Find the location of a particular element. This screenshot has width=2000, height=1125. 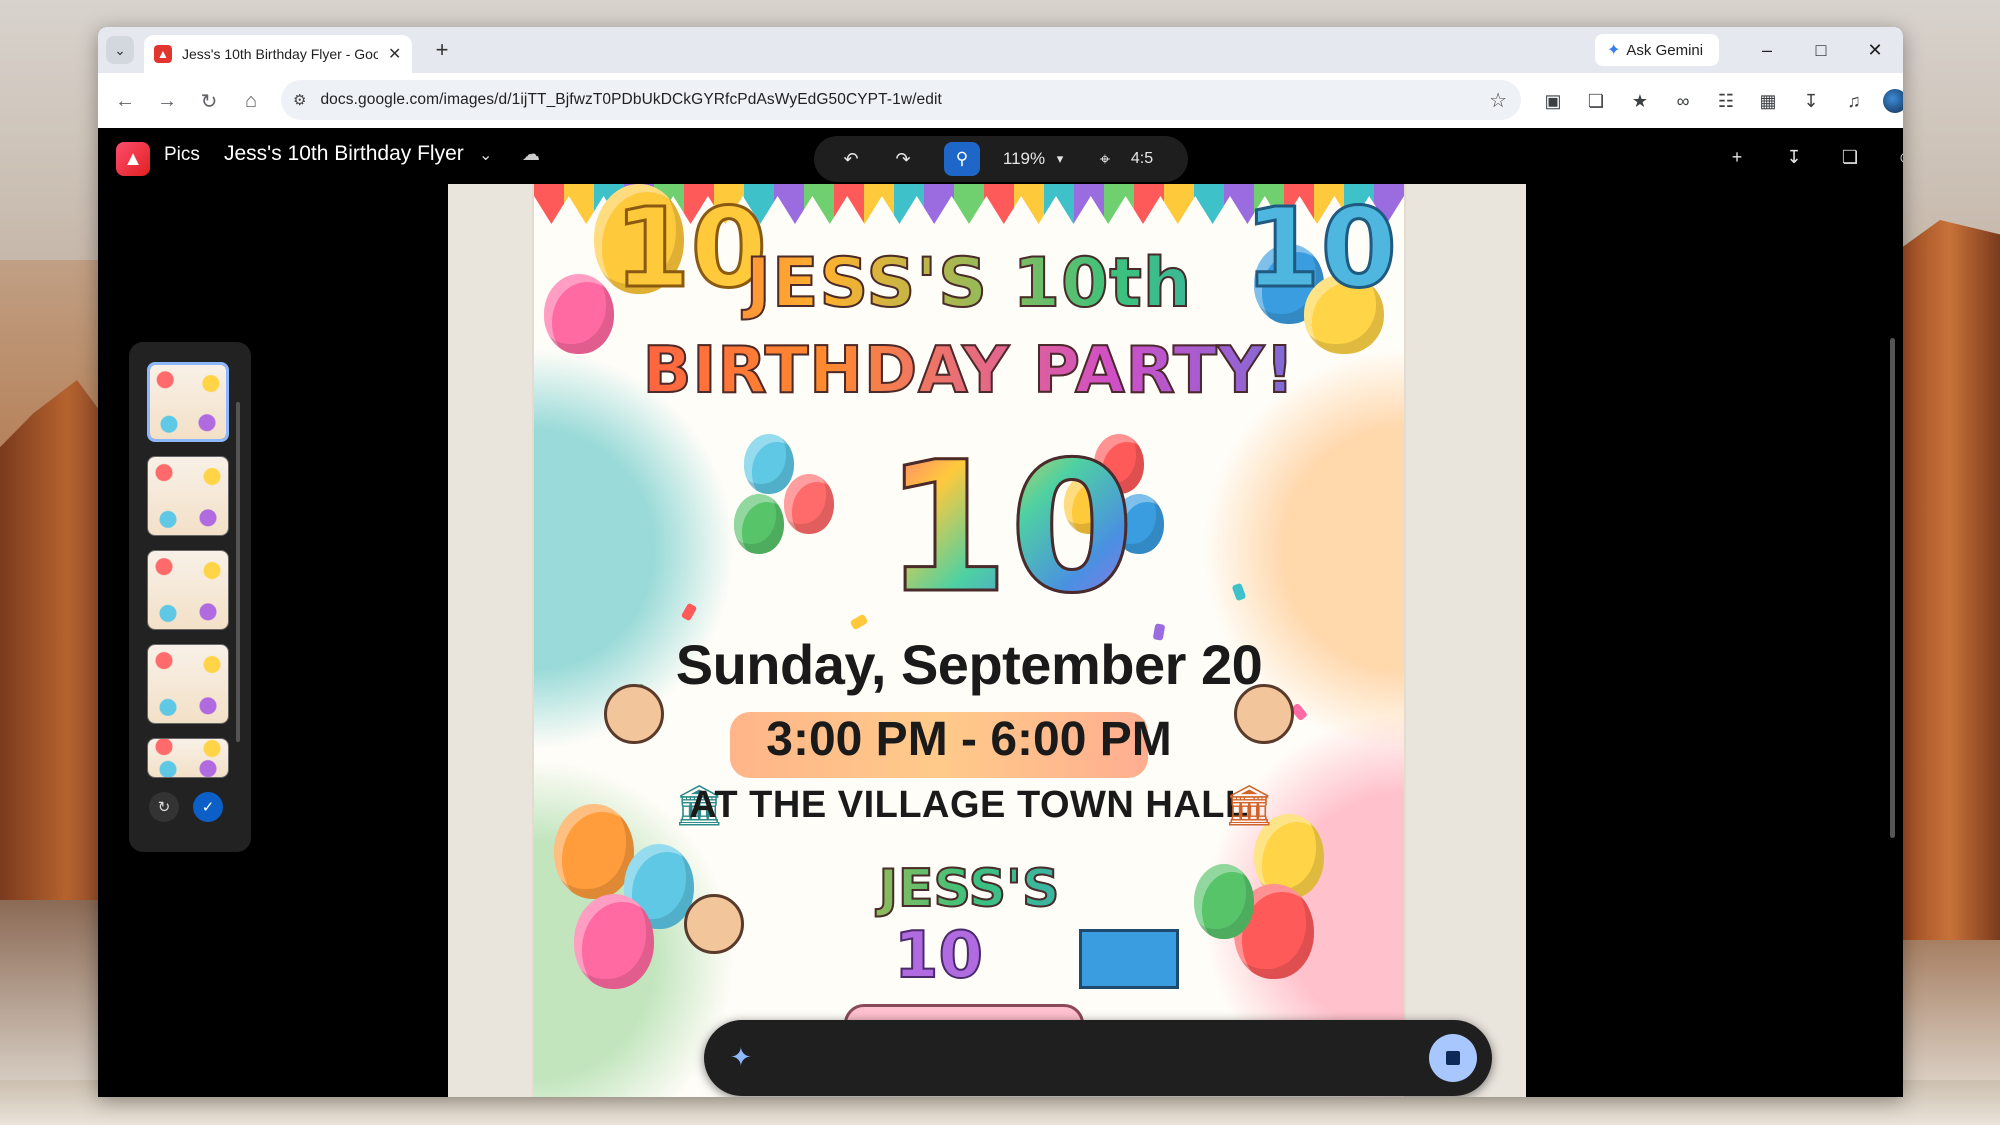

flyer-title-line2: BIRTHDAY PARTY! is located at coordinates (969, 371).